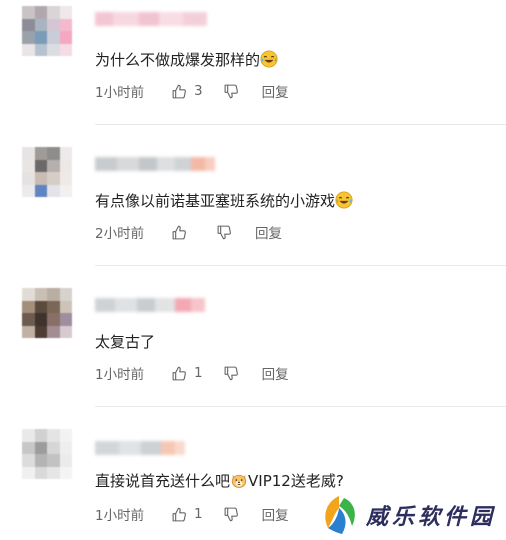 The height and width of the screenshot is (540, 506). I want to click on watermark-logo-icon, so click(340, 515).